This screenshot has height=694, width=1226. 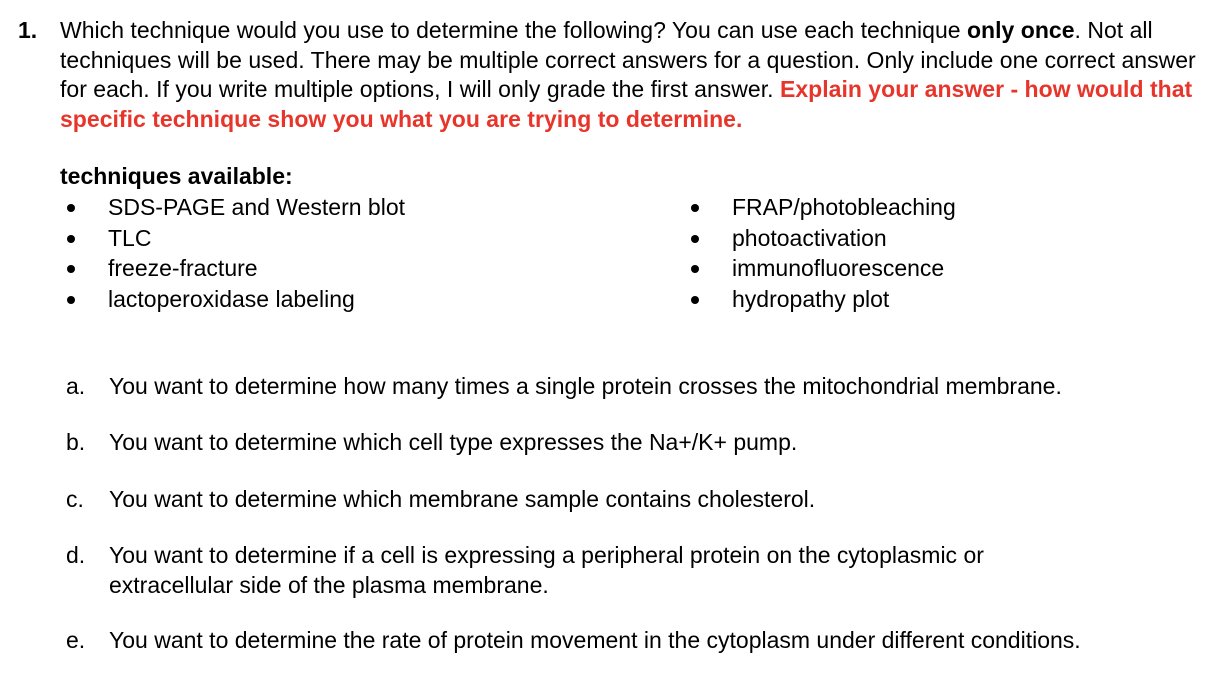 What do you see at coordinates (76, 640) in the screenshot?
I see `sub-question-letter: e.` at bounding box center [76, 640].